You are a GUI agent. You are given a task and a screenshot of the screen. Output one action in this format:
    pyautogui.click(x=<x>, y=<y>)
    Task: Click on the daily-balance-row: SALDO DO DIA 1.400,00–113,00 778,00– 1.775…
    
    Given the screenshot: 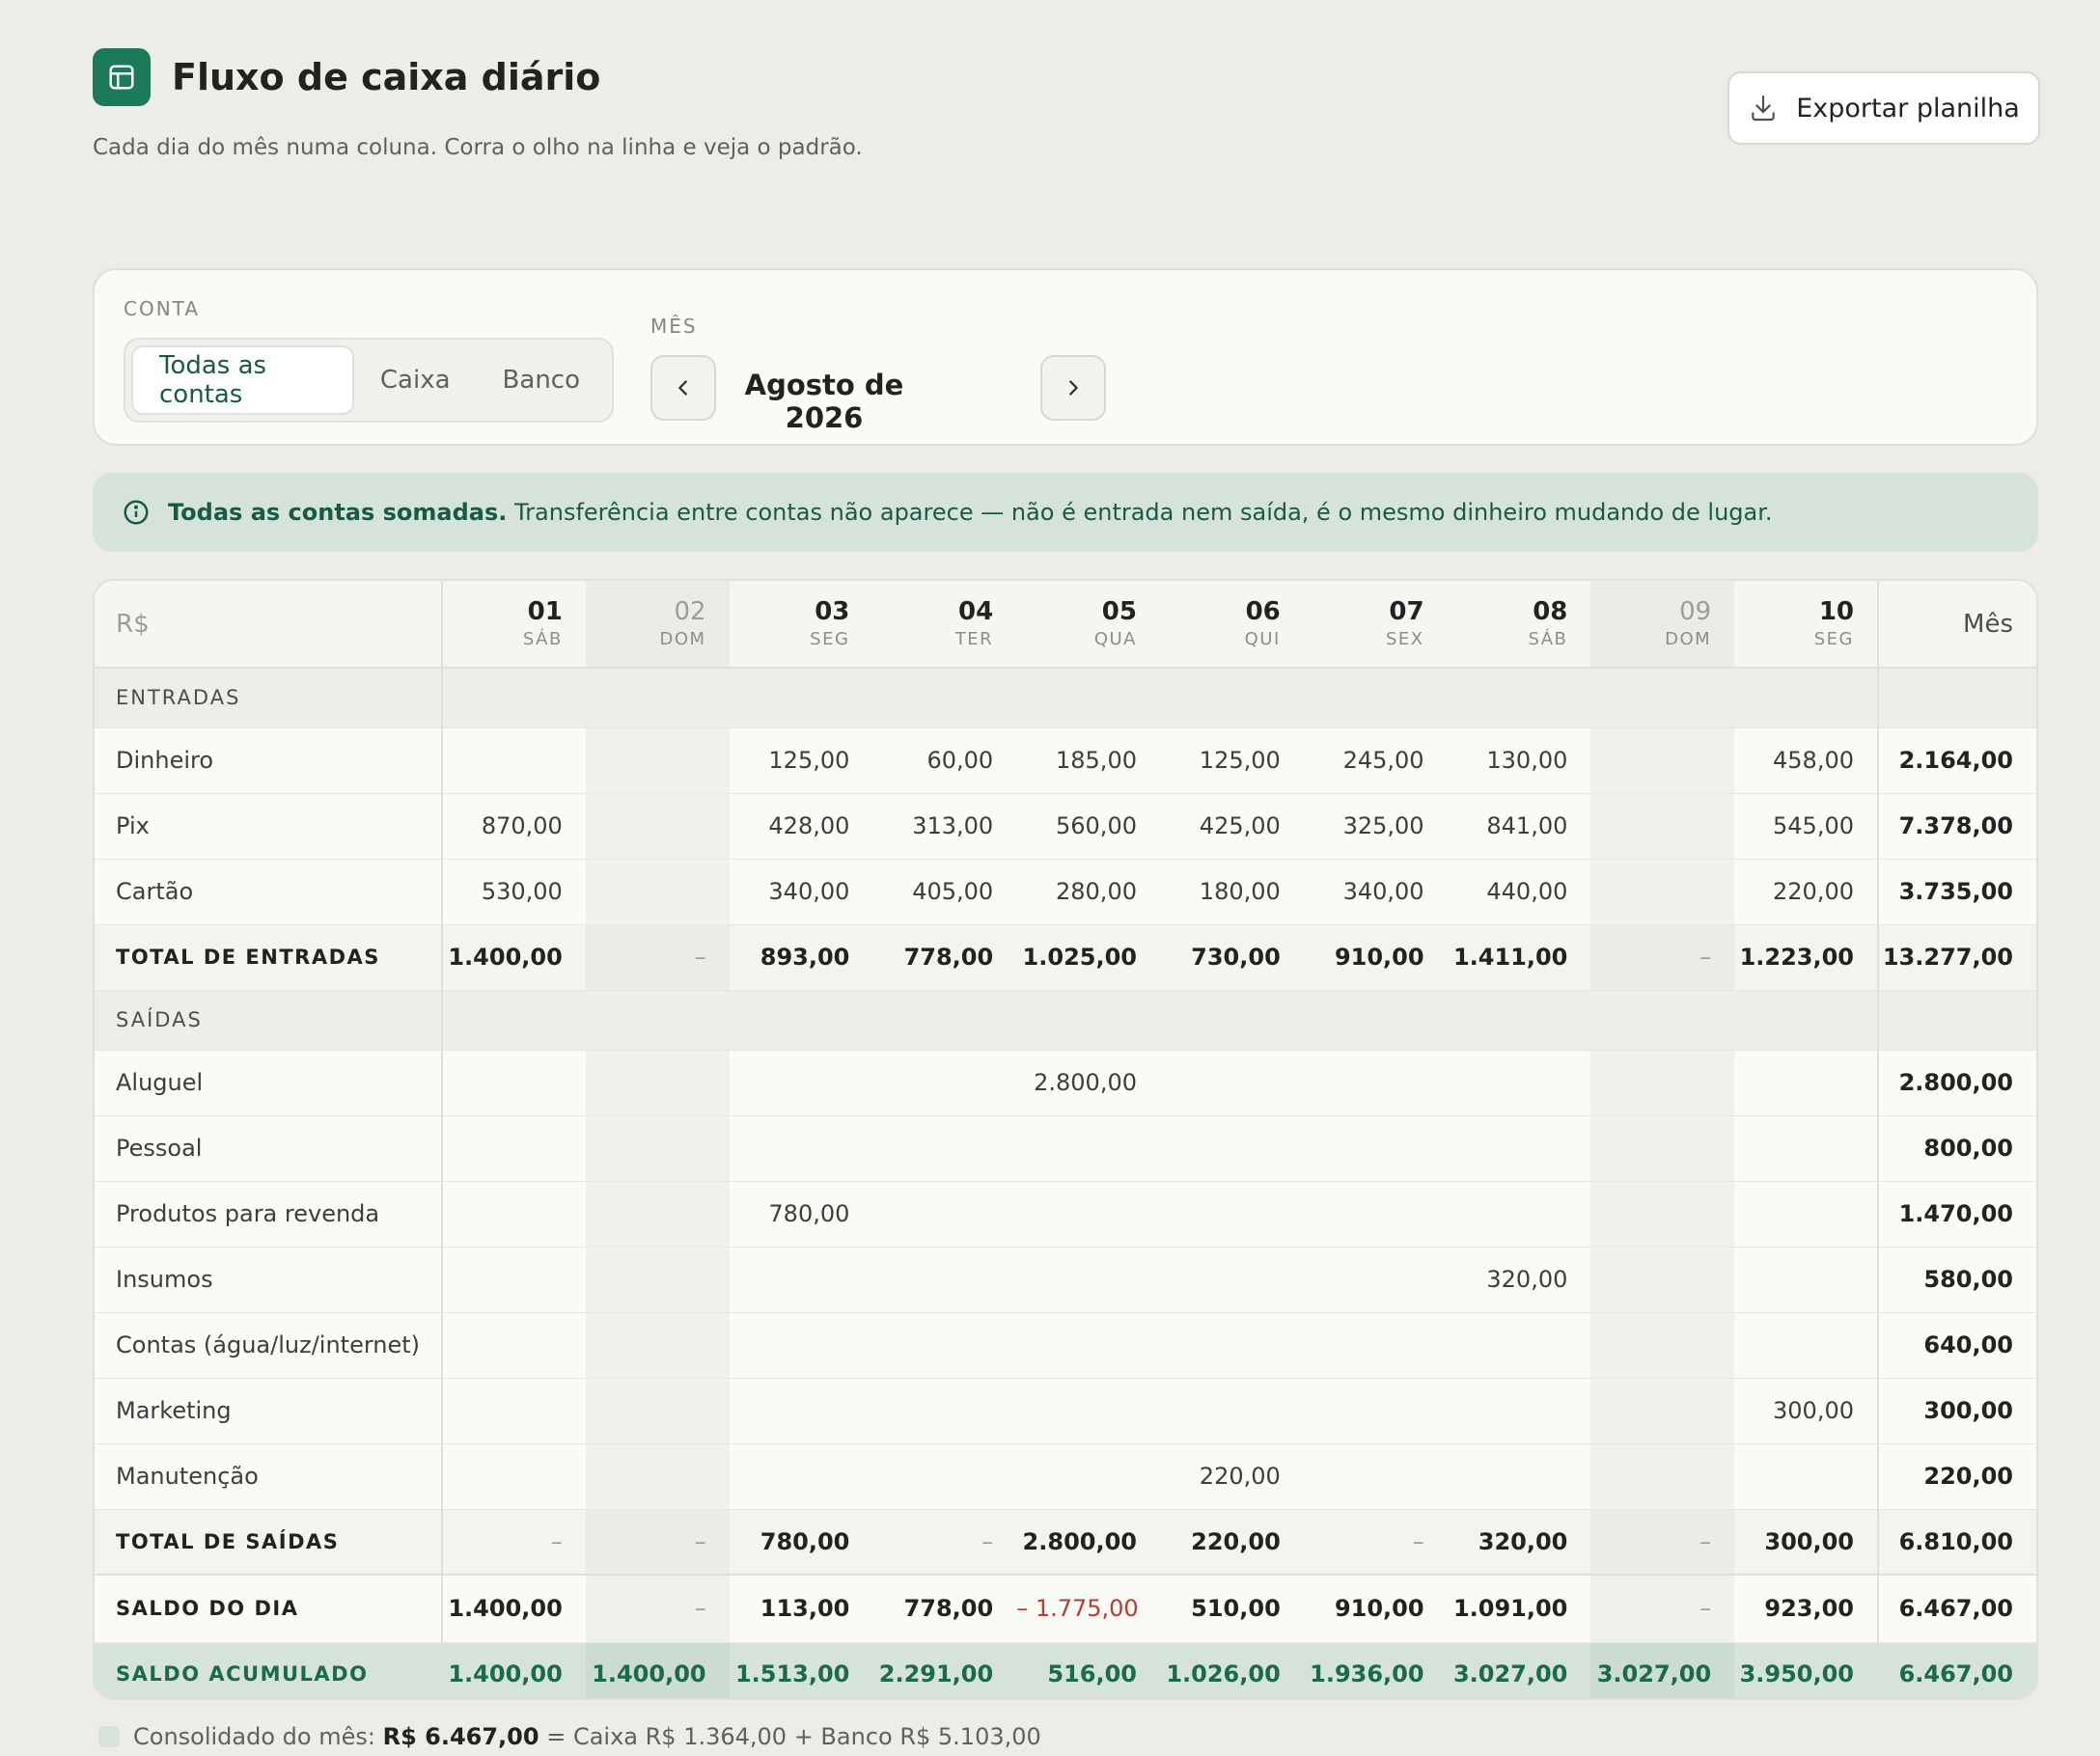 What is the action you would take?
    pyautogui.click(x=1065, y=1608)
    